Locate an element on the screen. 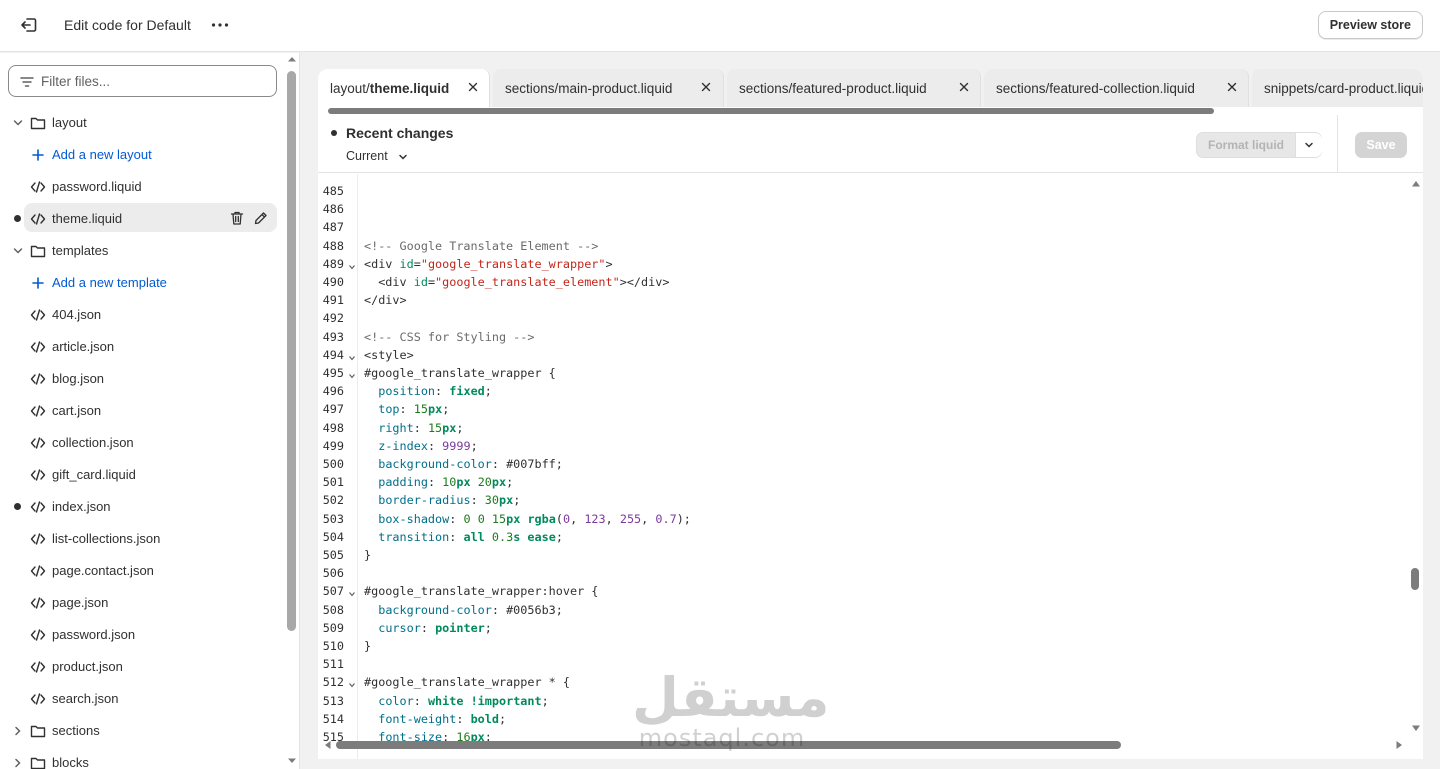  filter-files-input is located at coordinates (151, 81).